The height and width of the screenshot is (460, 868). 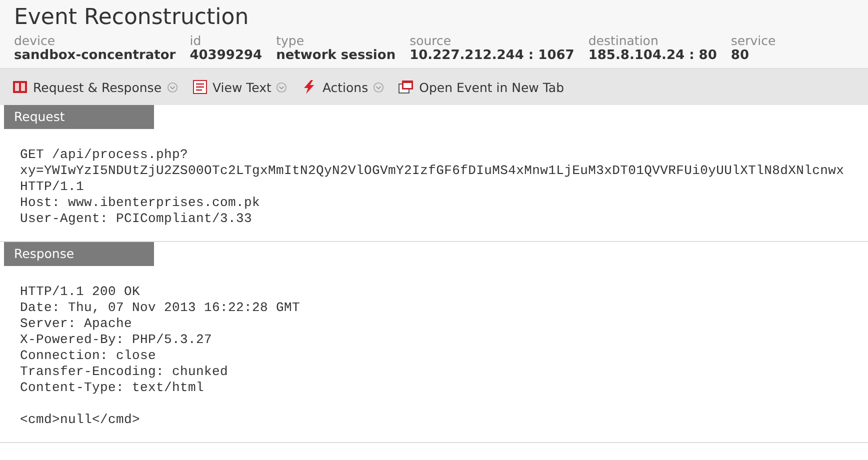 What do you see at coordinates (492, 56) in the screenshot?
I see `field-value: 10.227.212.244 : 1067` at bounding box center [492, 56].